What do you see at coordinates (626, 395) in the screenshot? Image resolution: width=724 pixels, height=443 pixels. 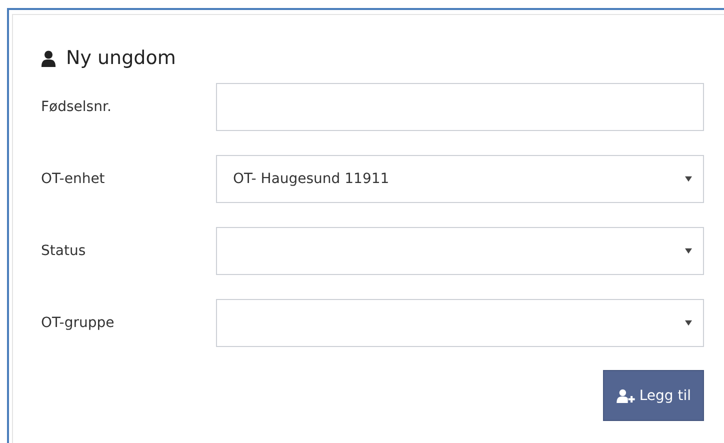 I see `add-user-icon` at bounding box center [626, 395].